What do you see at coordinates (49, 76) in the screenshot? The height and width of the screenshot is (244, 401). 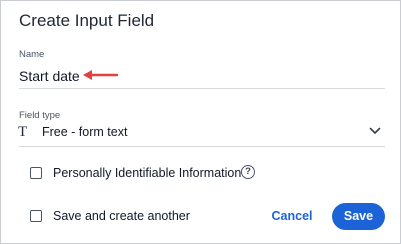 I see `name-input: Start date` at bounding box center [49, 76].